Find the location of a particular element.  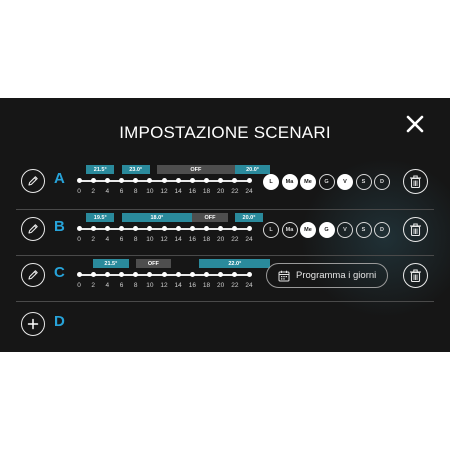

scenario-b-timeline: 0 2 4 6 8 10 12 14 16 18 20 22 24 19.5° 18.0° OFF 20.0° is located at coordinates (170, 230).